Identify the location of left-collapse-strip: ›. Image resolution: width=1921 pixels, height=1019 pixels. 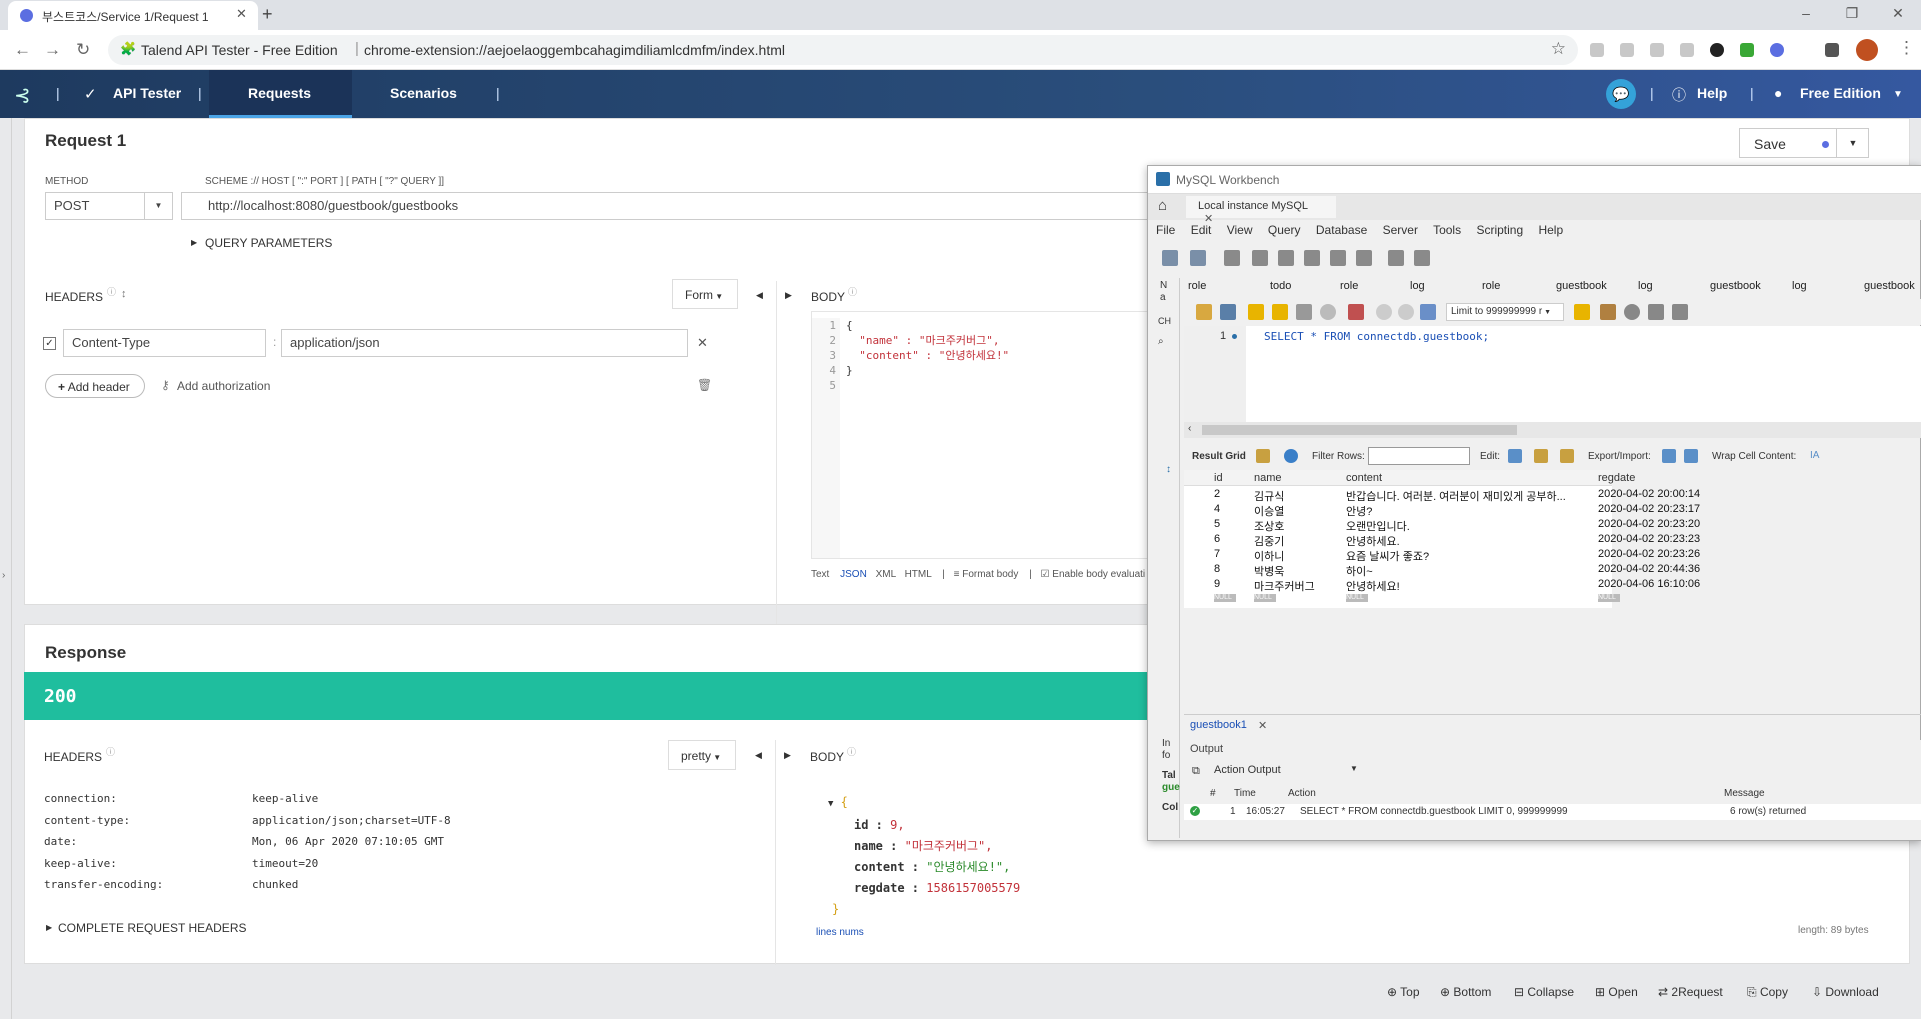
(6, 568).